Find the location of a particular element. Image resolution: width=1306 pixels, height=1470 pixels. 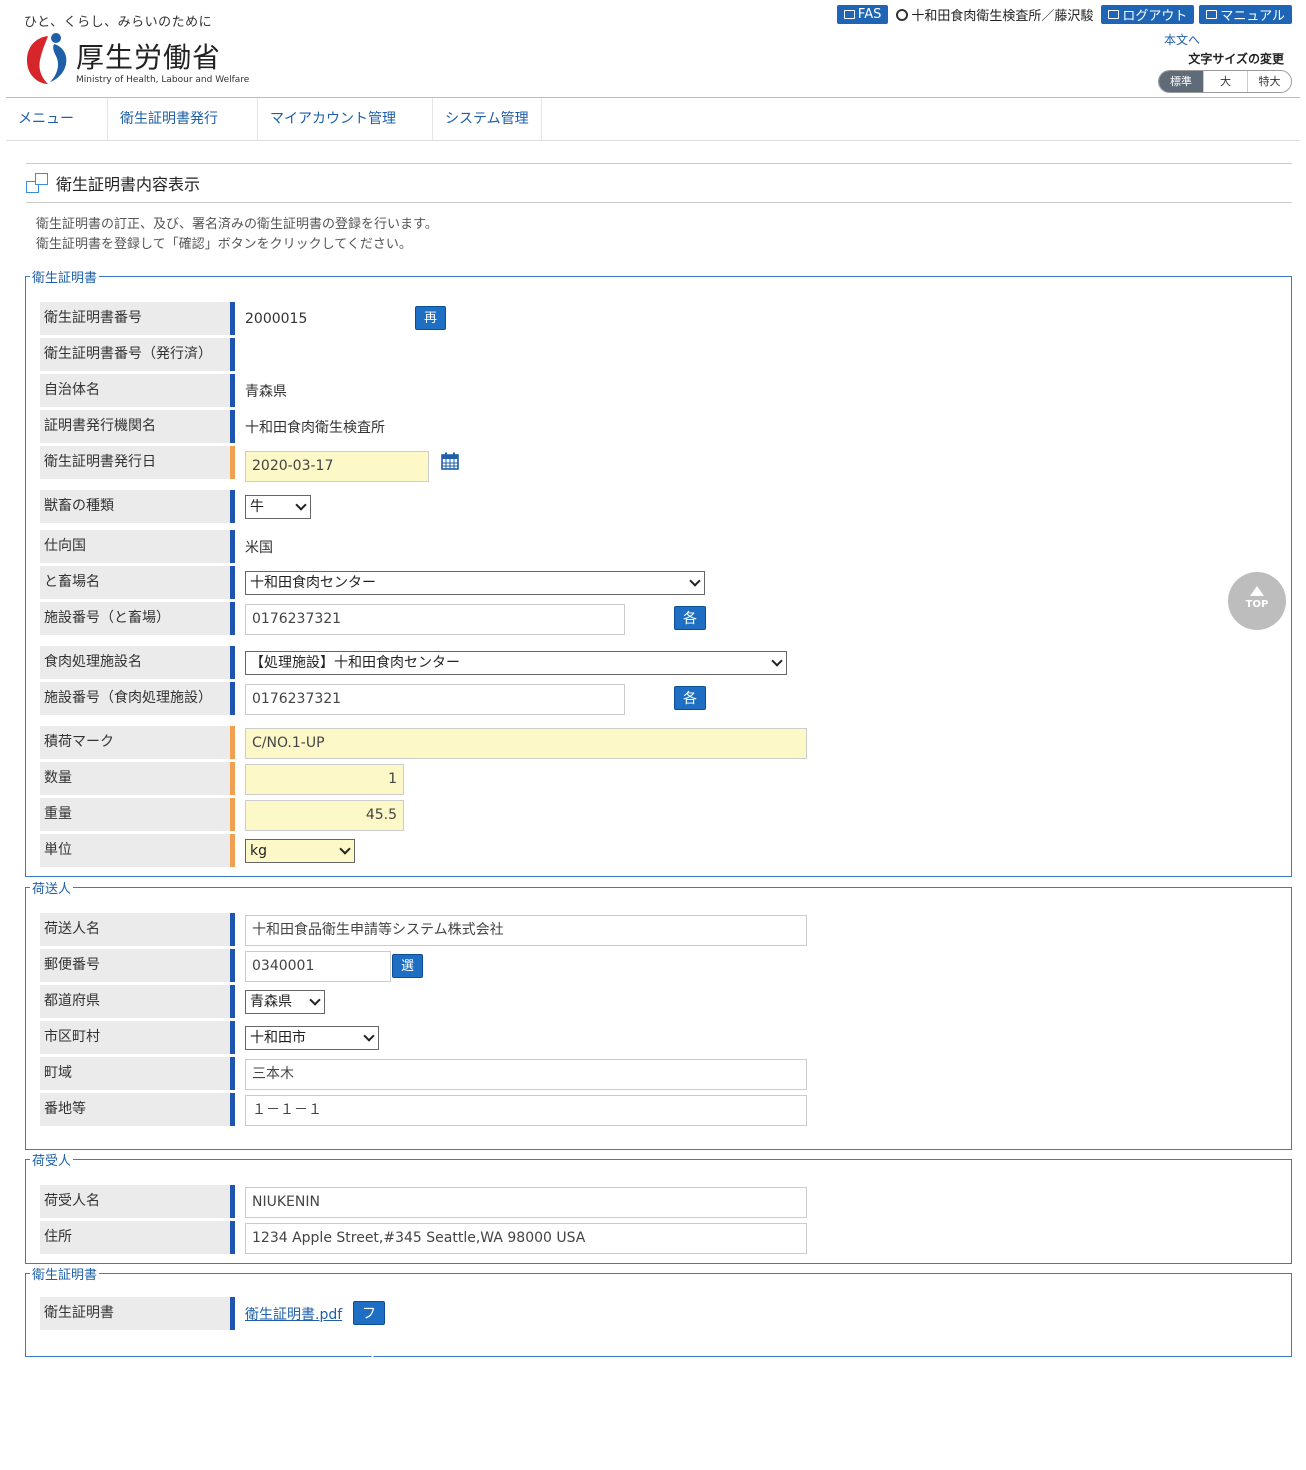

nav-menu: メニュー is located at coordinates (57, 119).